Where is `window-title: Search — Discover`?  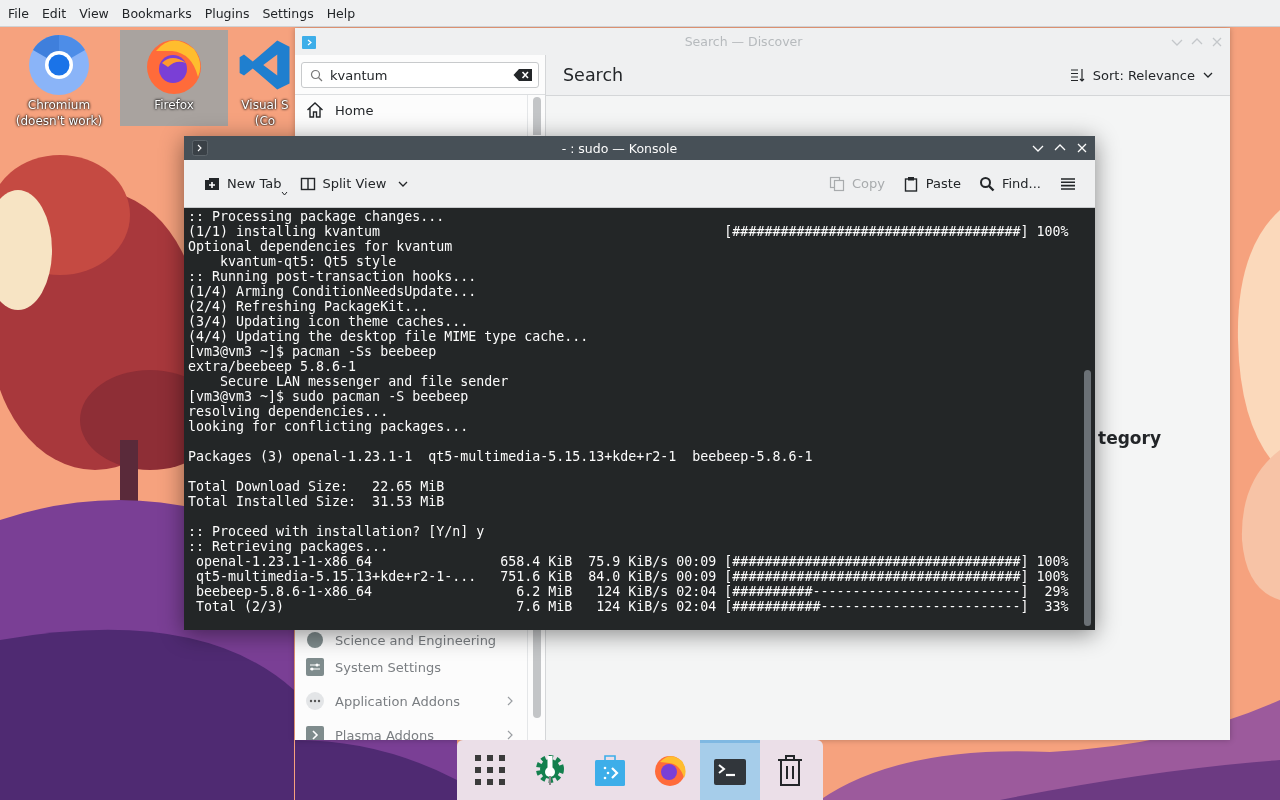 window-title: Search — Discover is located at coordinates (743, 41).